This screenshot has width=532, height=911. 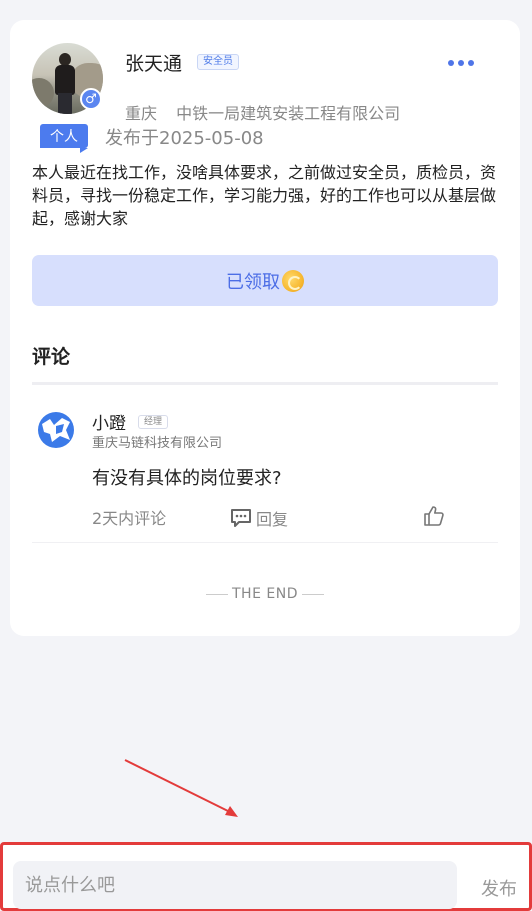 I want to click on reply-label: 回复, so click(x=272, y=519).